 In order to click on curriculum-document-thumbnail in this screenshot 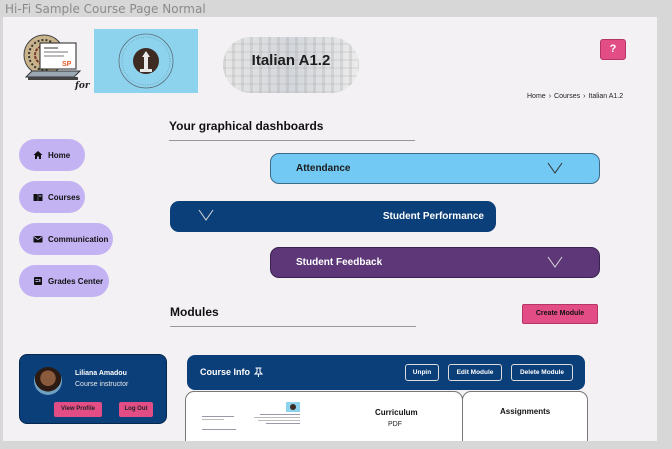, I will do `click(250, 415)`.